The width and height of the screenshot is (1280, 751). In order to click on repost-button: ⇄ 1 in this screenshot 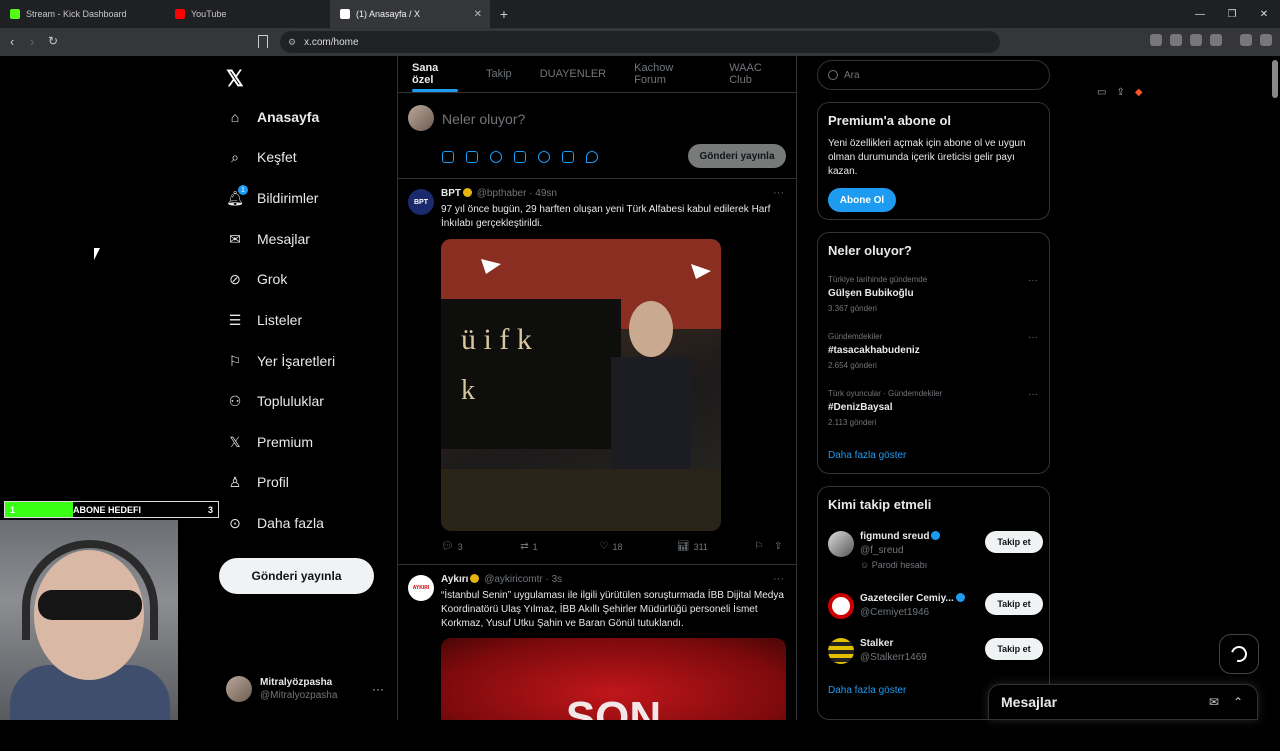, I will do `click(559, 546)`.